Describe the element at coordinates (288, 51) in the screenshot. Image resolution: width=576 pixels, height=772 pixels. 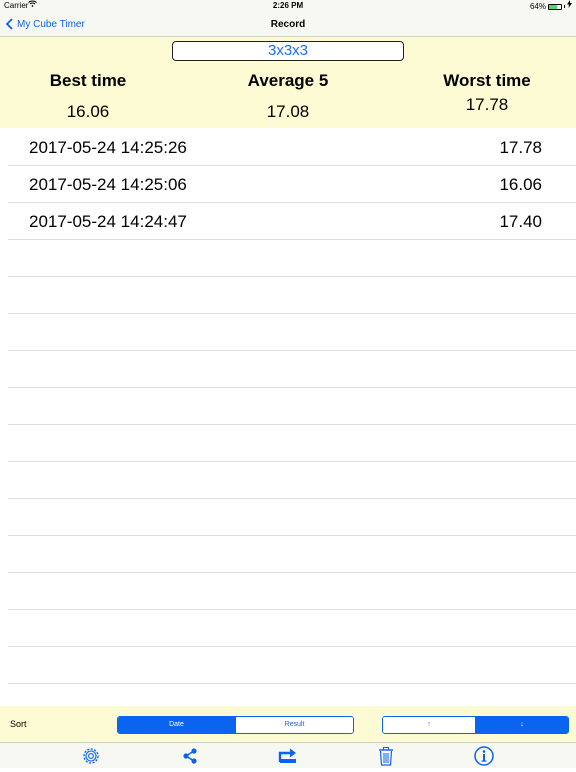
I see `puzzle-selector: 3x3x3` at that location.